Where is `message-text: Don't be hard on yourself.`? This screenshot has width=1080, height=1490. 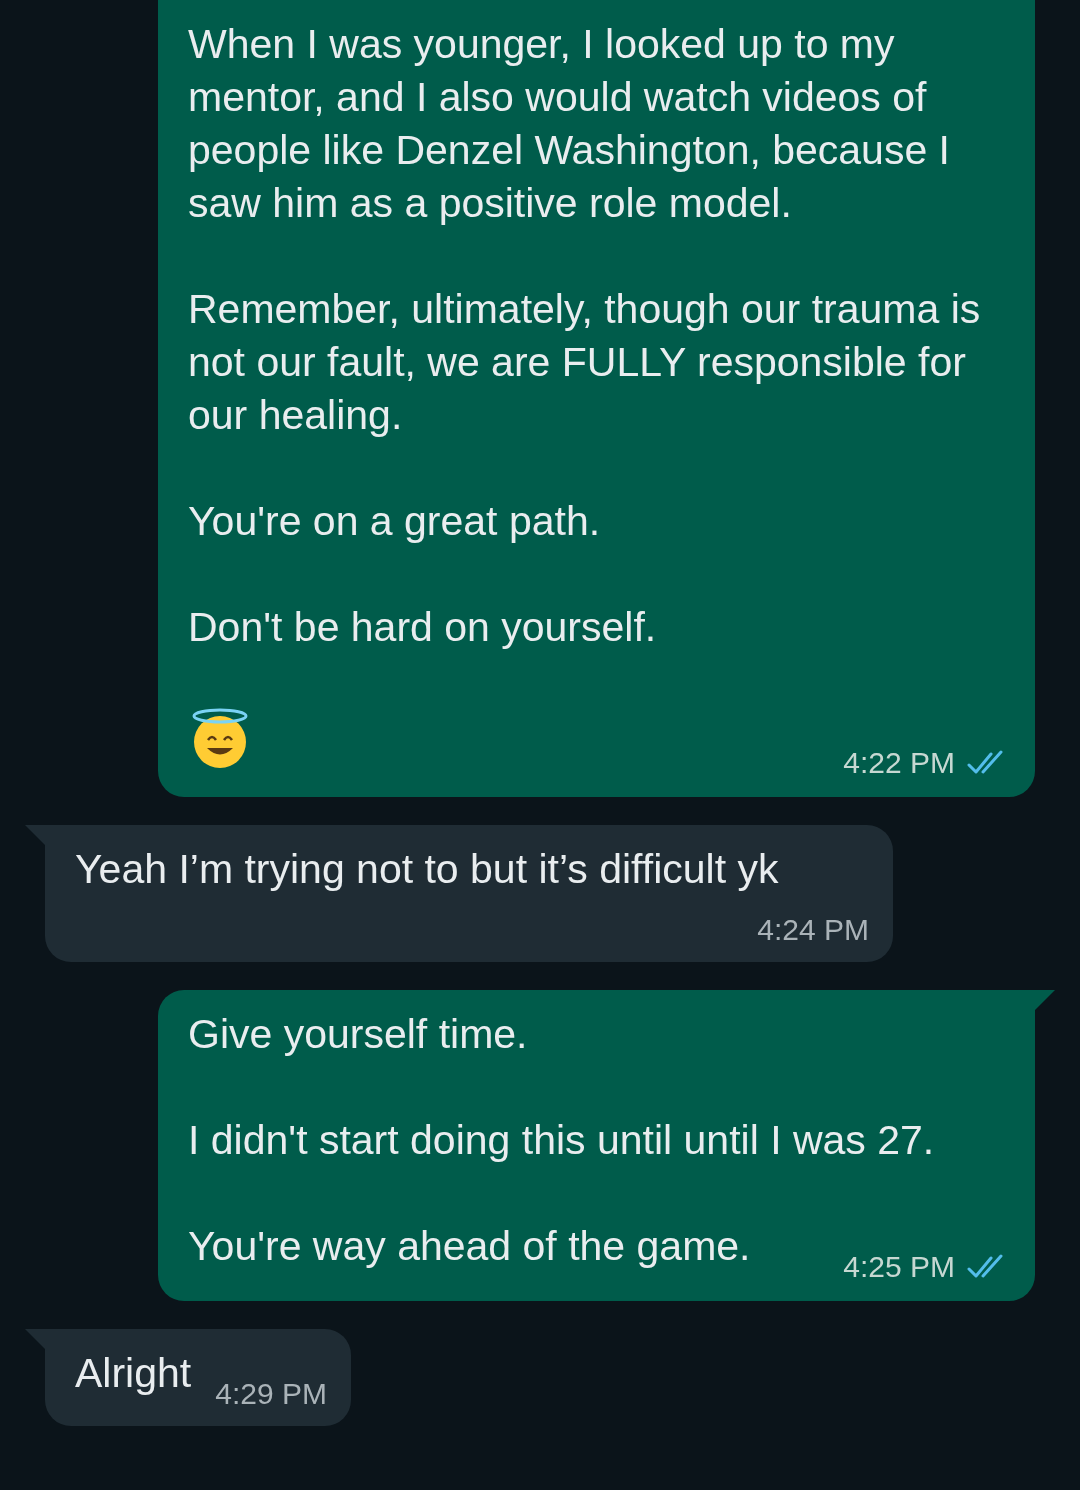
message-text: Don't be hard on yourself. is located at coordinates (422, 627).